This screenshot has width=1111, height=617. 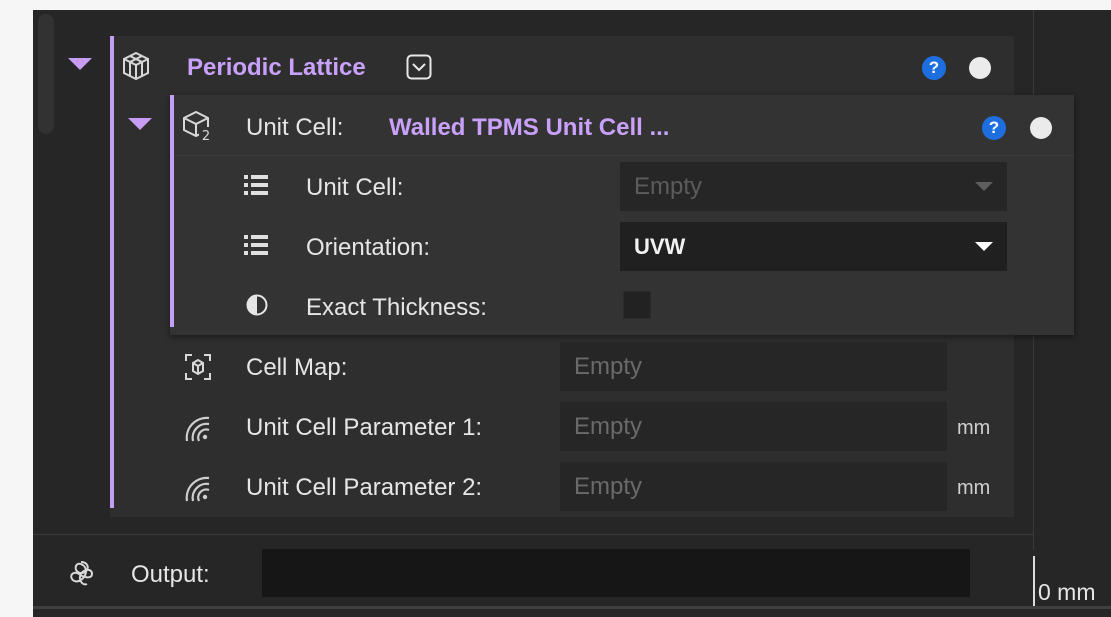 I want to click on orientation-select-value: UVW, so click(x=660, y=246).